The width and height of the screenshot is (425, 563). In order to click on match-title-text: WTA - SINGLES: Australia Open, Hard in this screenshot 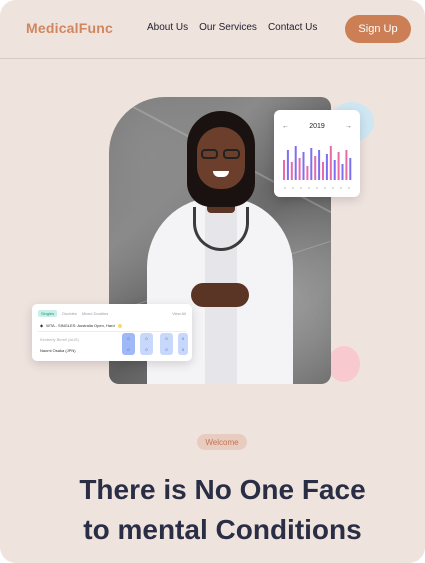, I will do `click(80, 325)`.